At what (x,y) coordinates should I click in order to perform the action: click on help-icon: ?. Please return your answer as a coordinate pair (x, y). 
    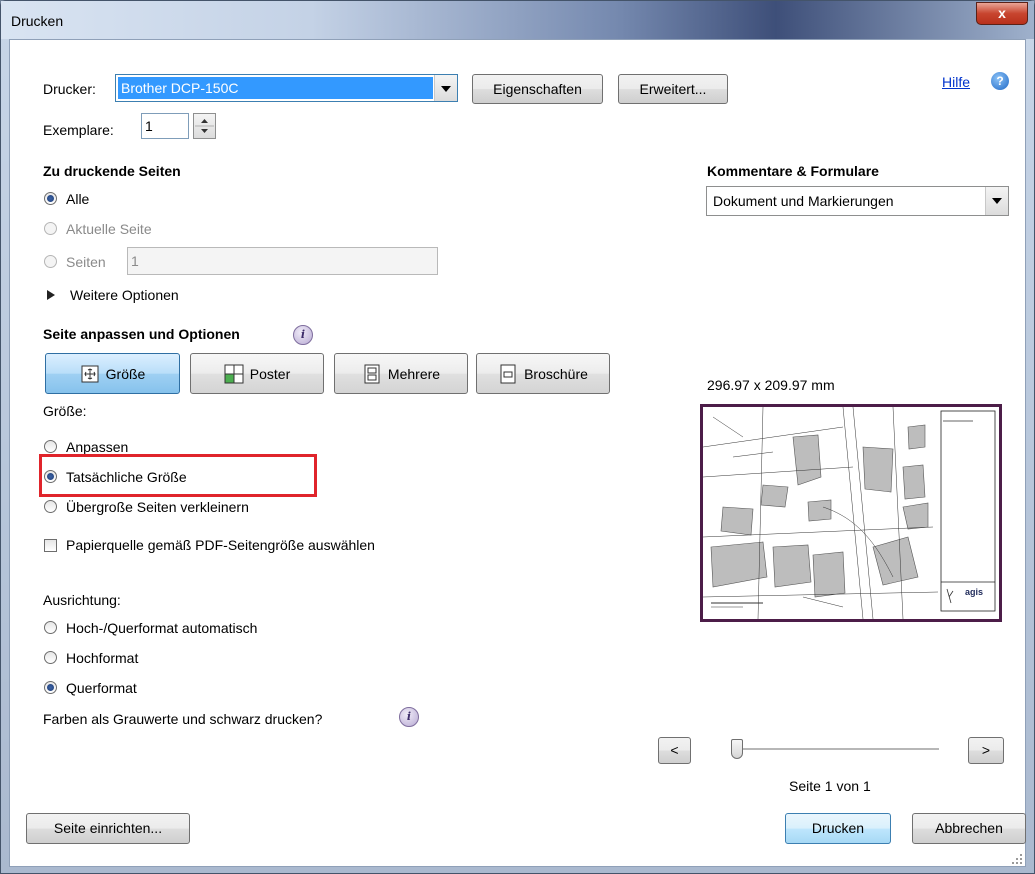
    Looking at the image, I should click on (1000, 81).